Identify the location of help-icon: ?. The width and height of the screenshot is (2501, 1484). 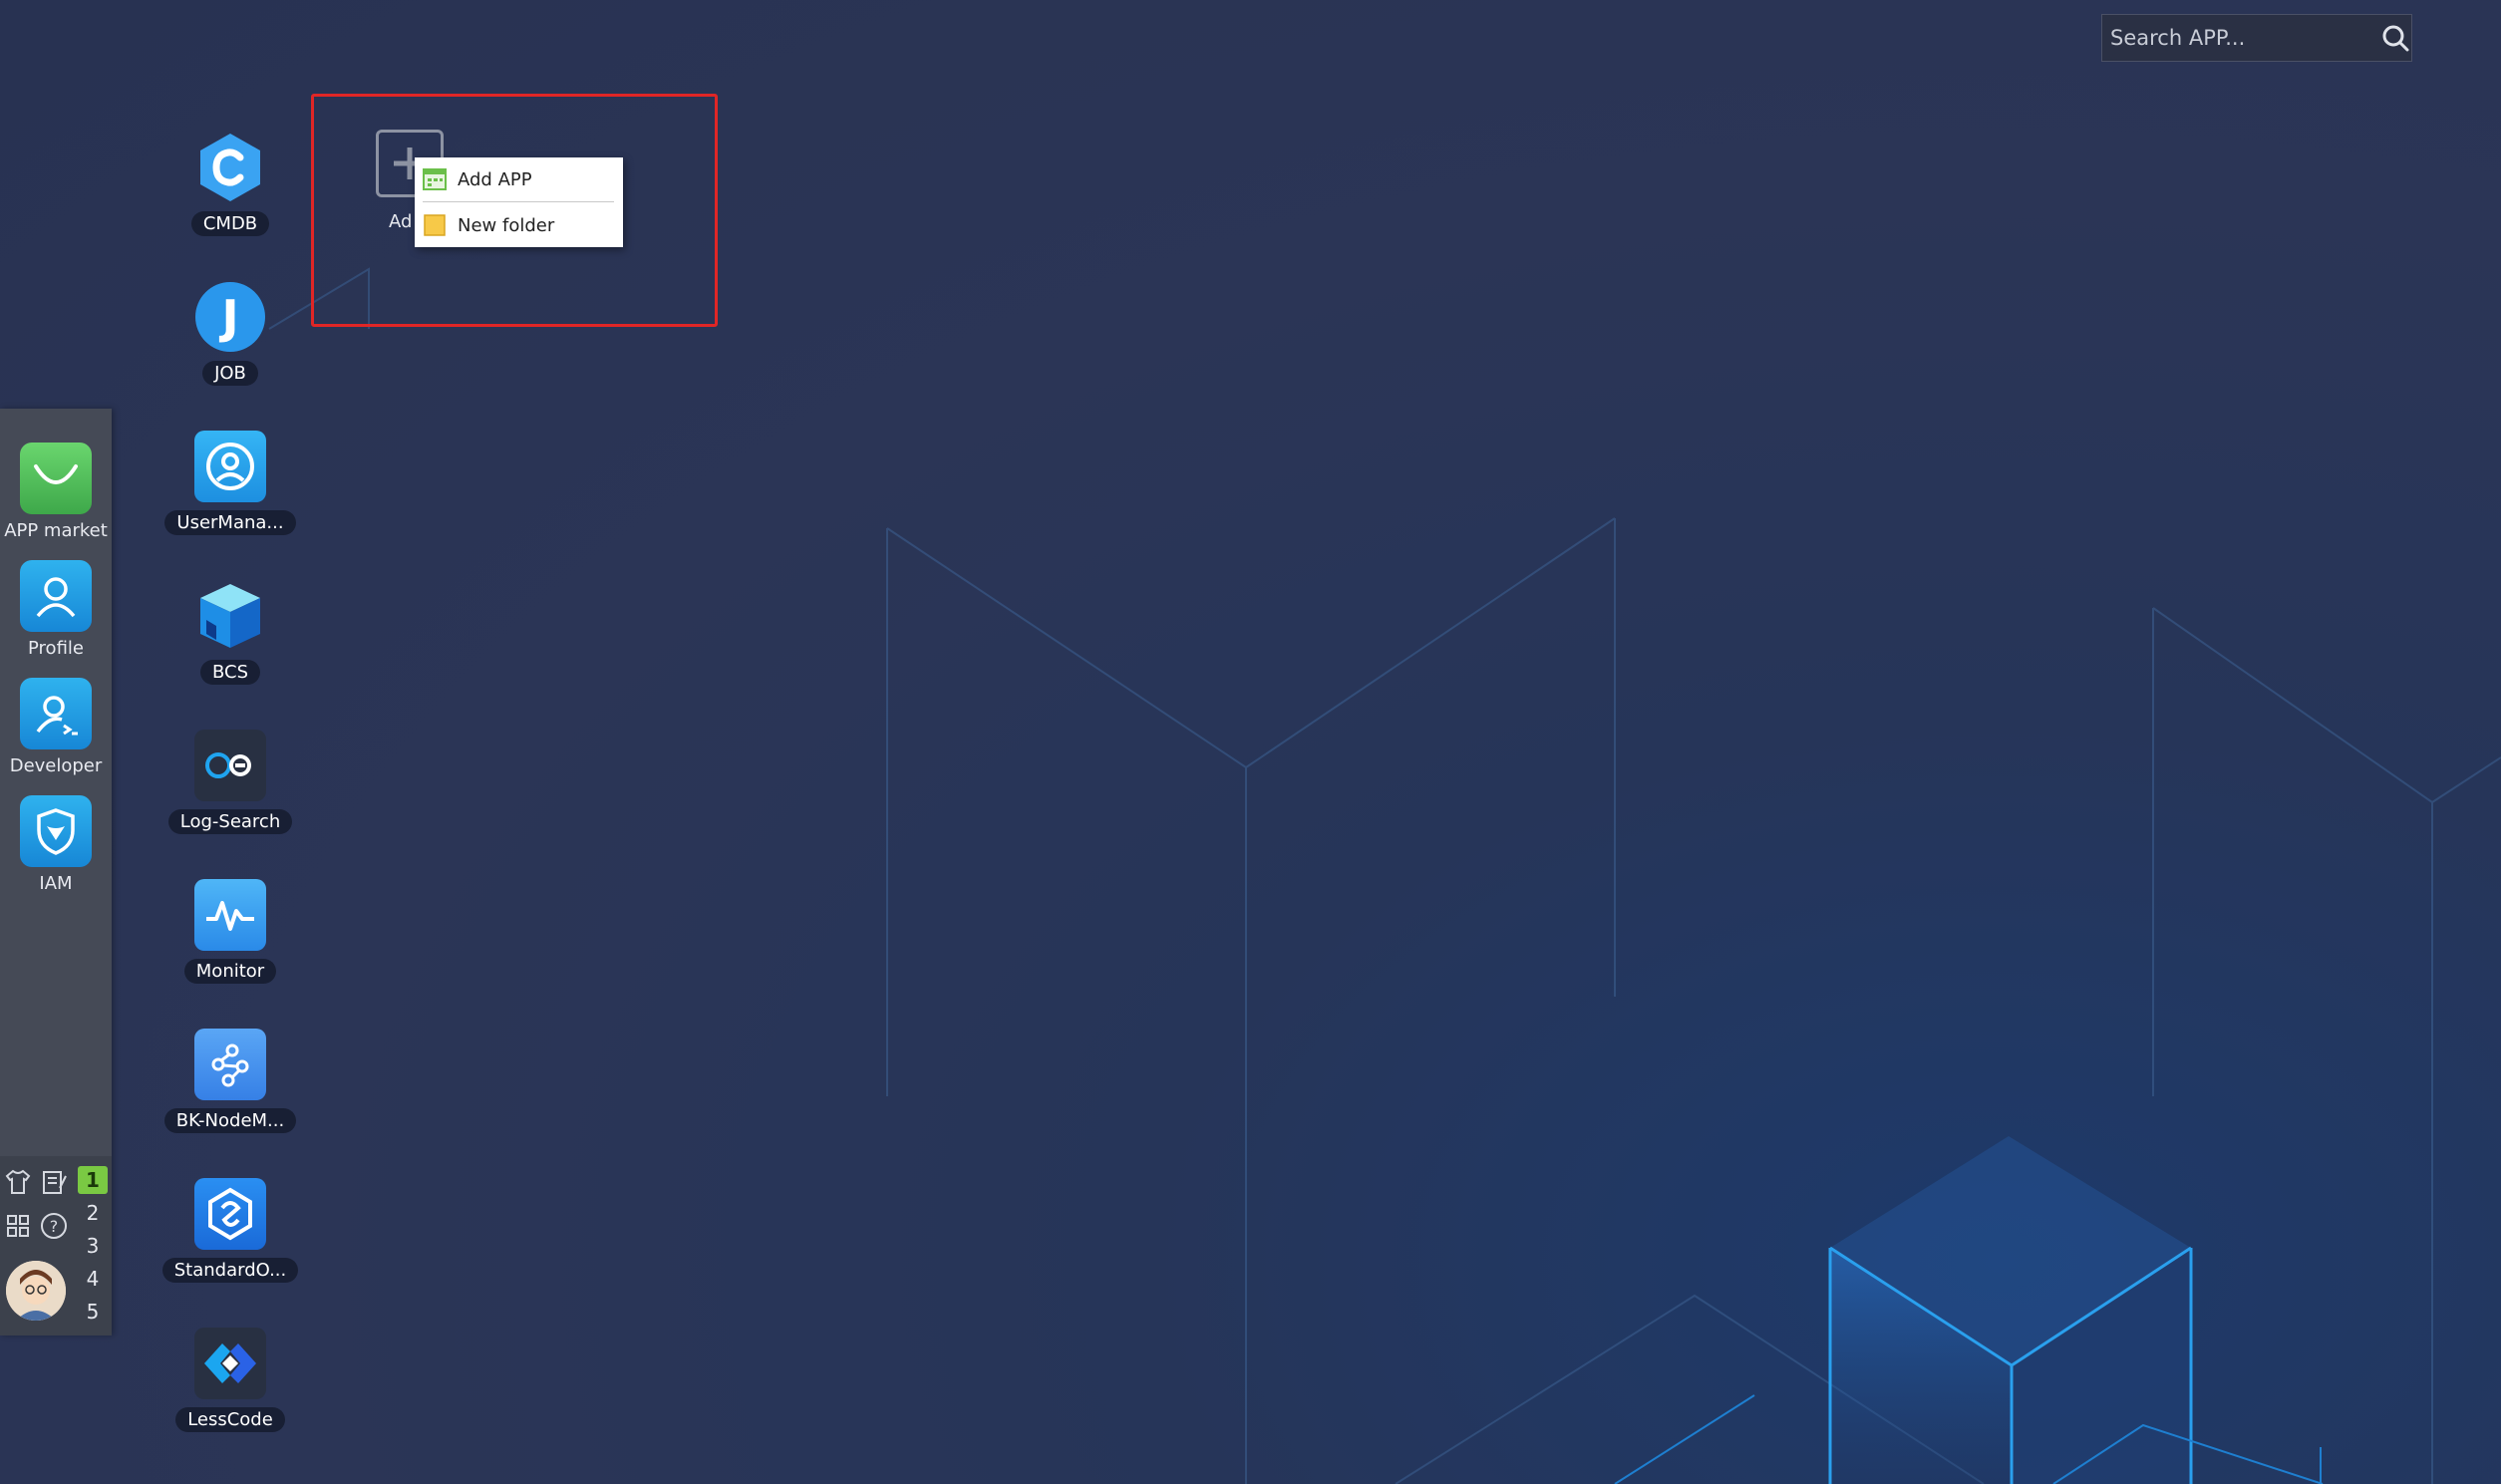
(54, 1226).